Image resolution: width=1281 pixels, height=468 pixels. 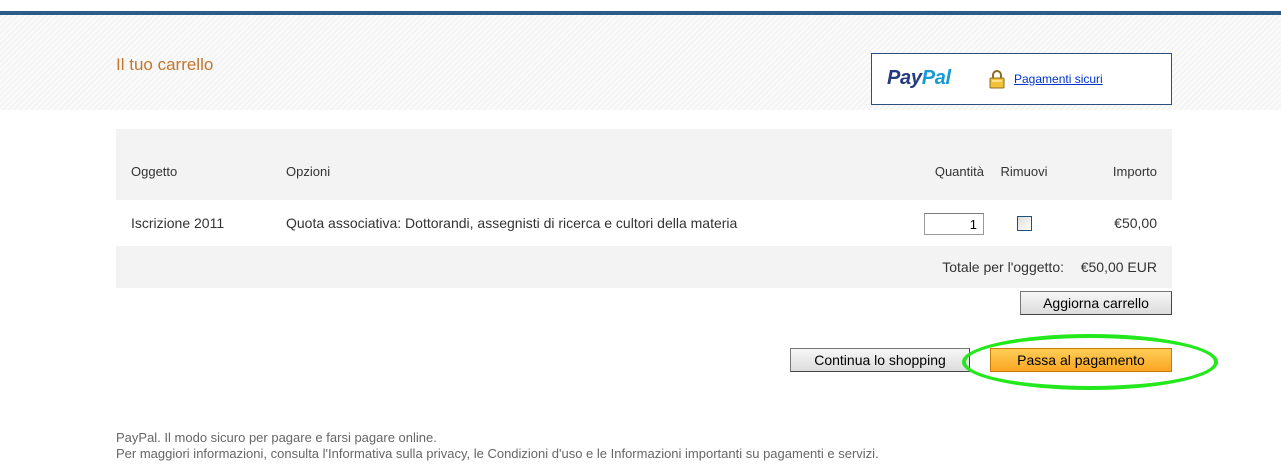 What do you see at coordinates (201, 164) in the screenshot?
I see `header-item: Oggetto` at bounding box center [201, 164].